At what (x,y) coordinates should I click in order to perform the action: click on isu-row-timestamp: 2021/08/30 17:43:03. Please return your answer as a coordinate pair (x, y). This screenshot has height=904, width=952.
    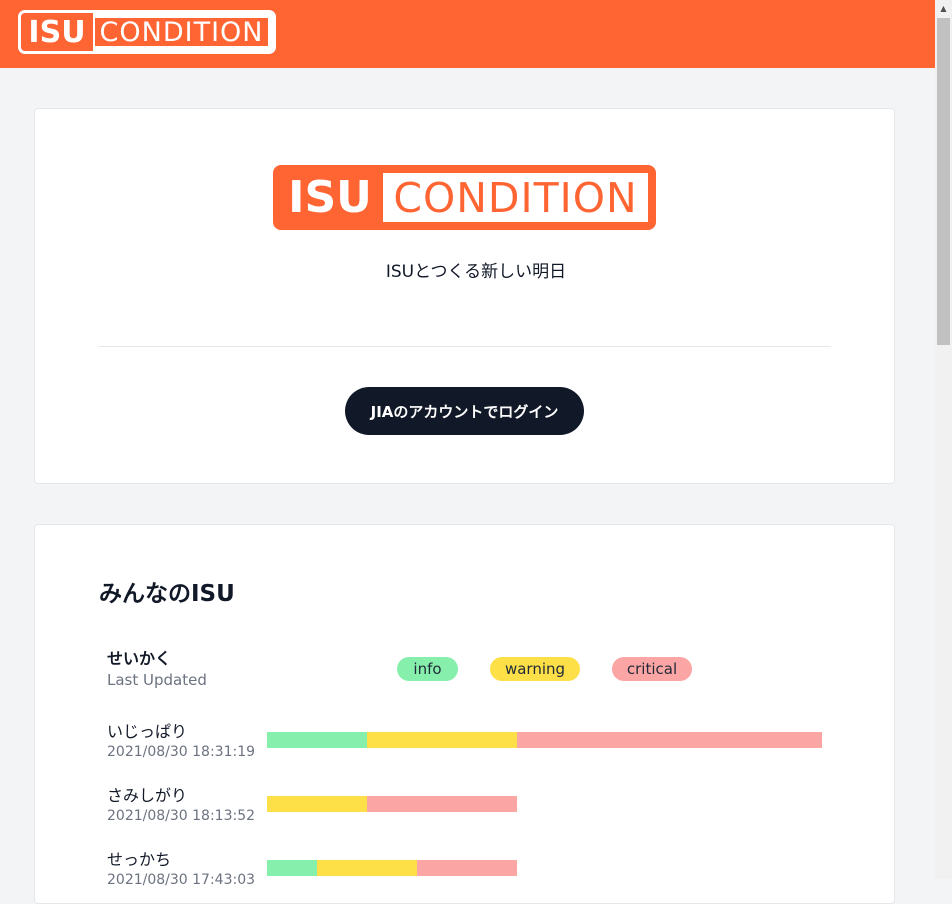
    Looking at the image, I should click on (181, 880).